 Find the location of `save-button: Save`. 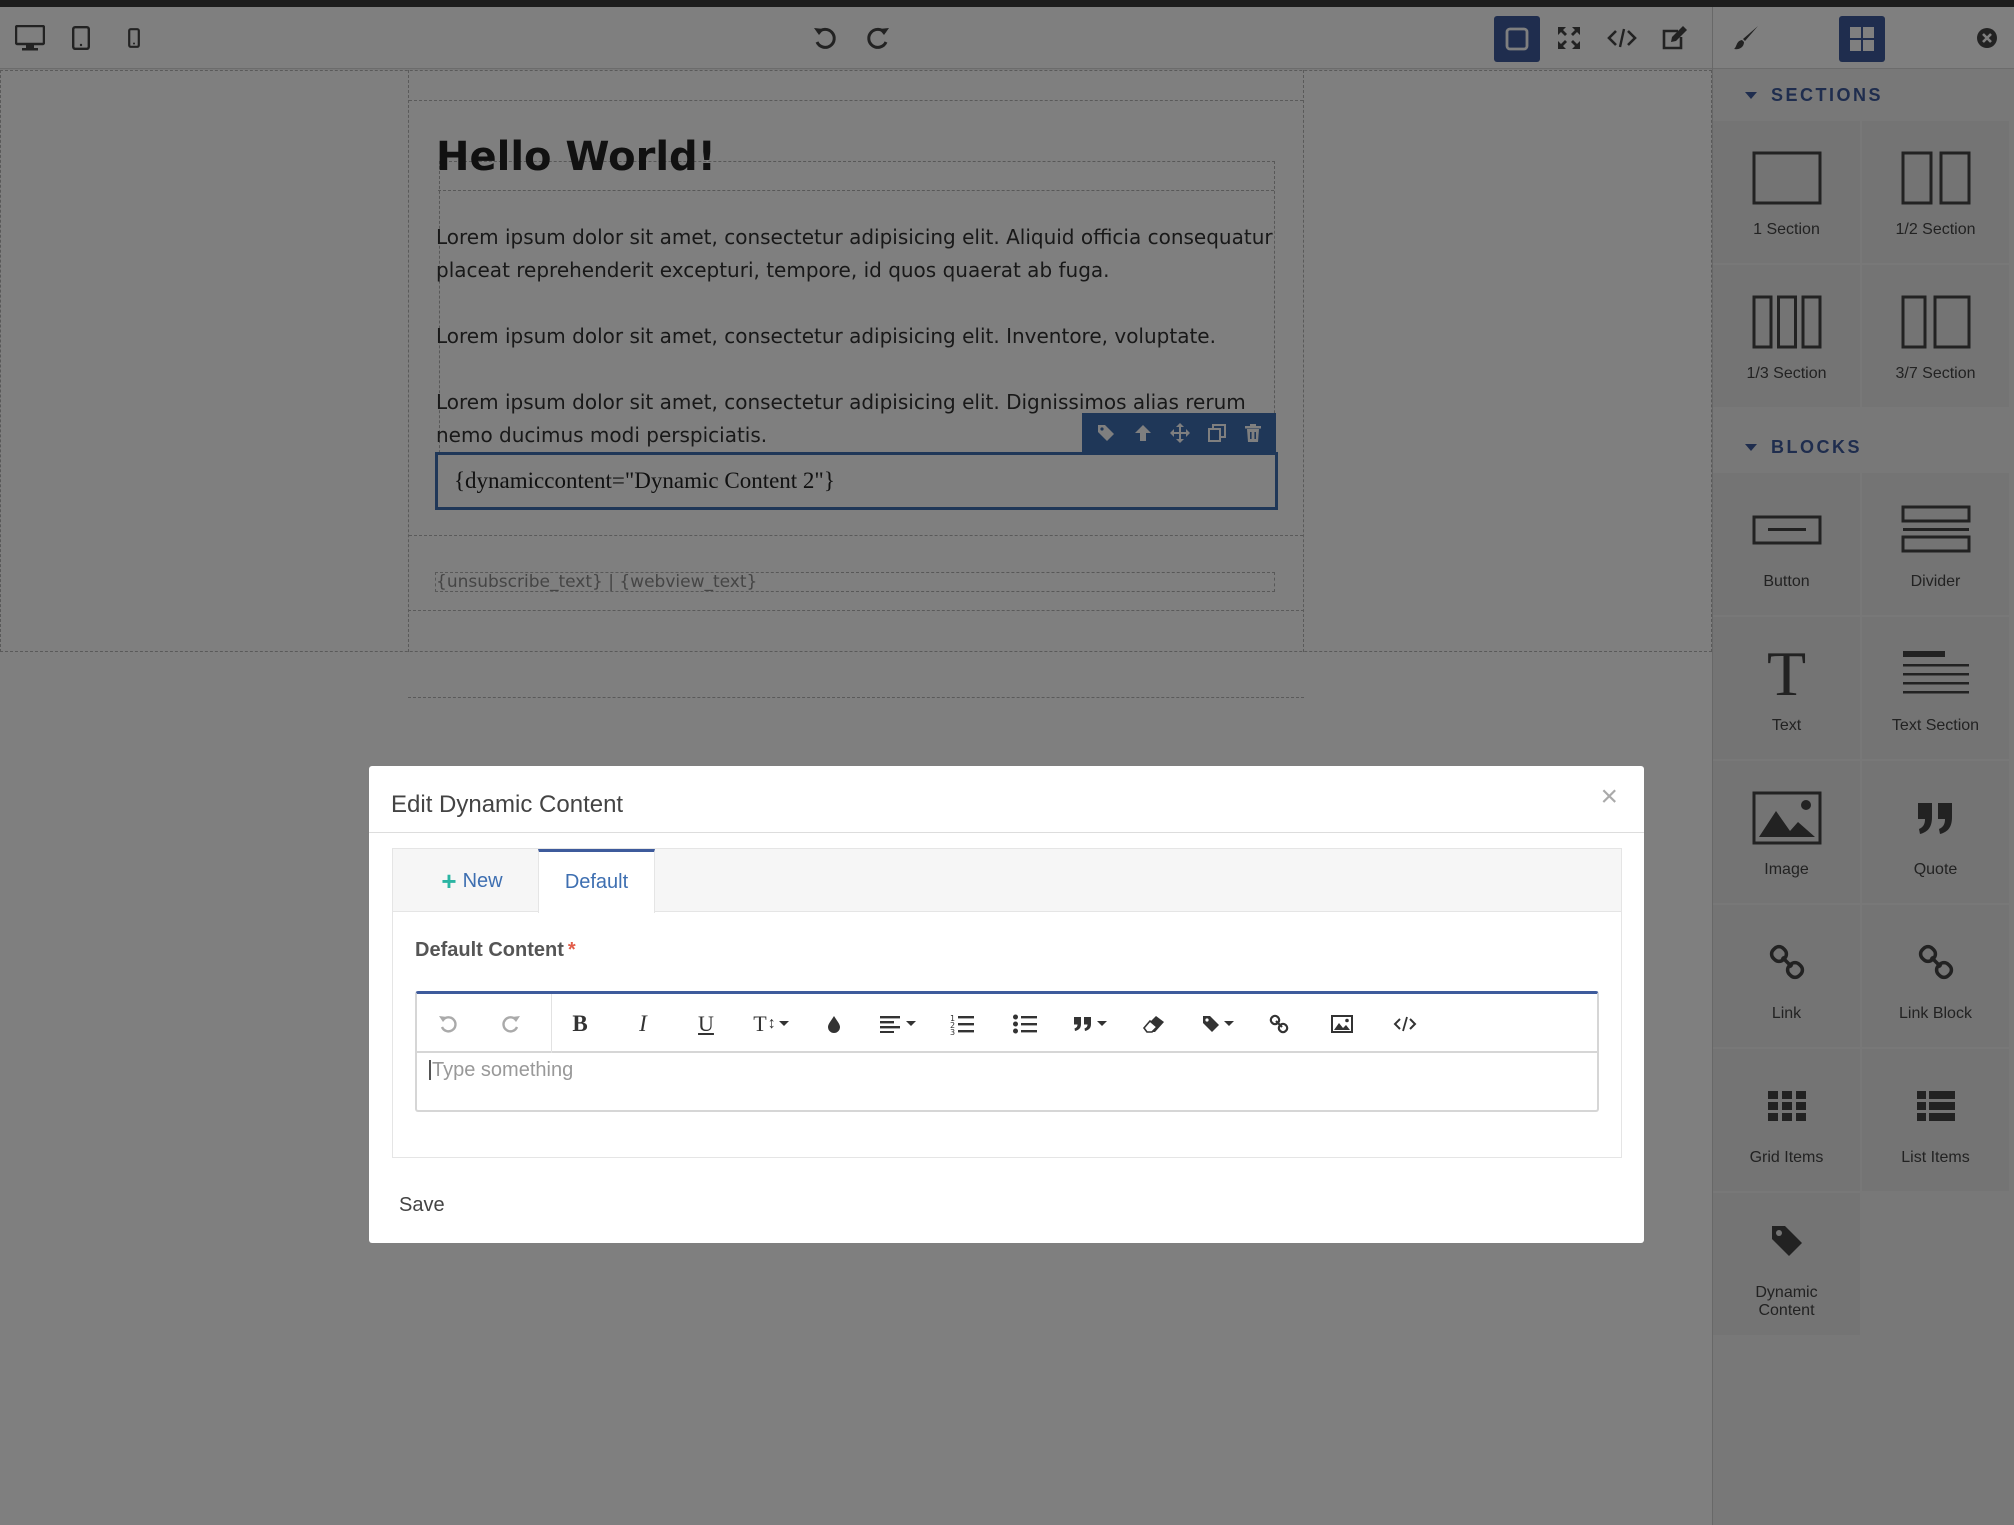

save-button: Save is located at coordinates (422, 1205).